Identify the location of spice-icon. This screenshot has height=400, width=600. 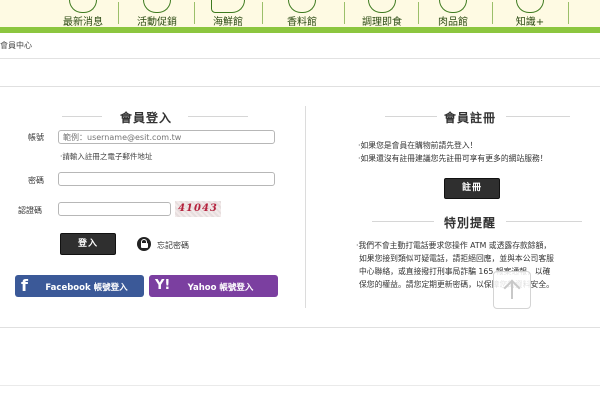
(302, 6).